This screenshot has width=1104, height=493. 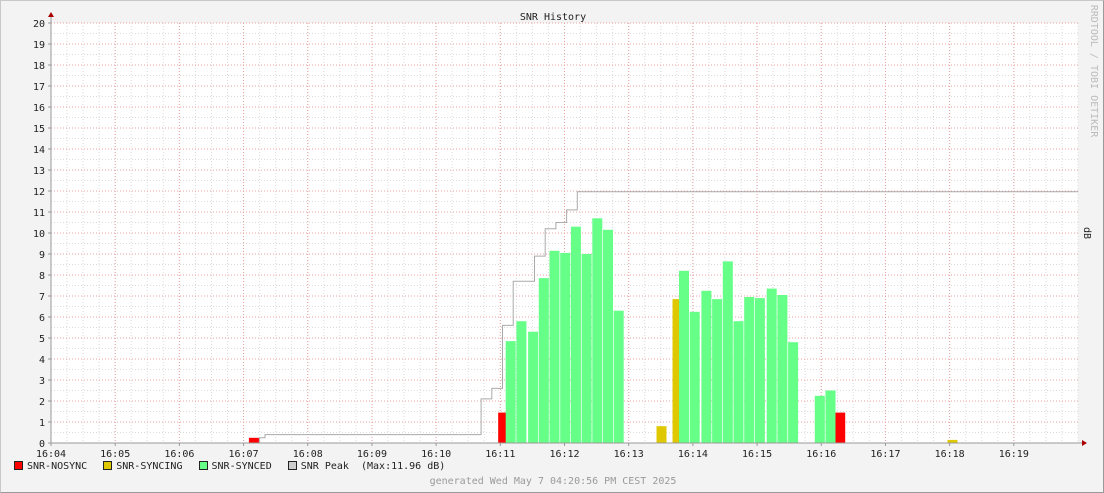 I want to click on y-tick-label: 9, so click(x=42, y=255).